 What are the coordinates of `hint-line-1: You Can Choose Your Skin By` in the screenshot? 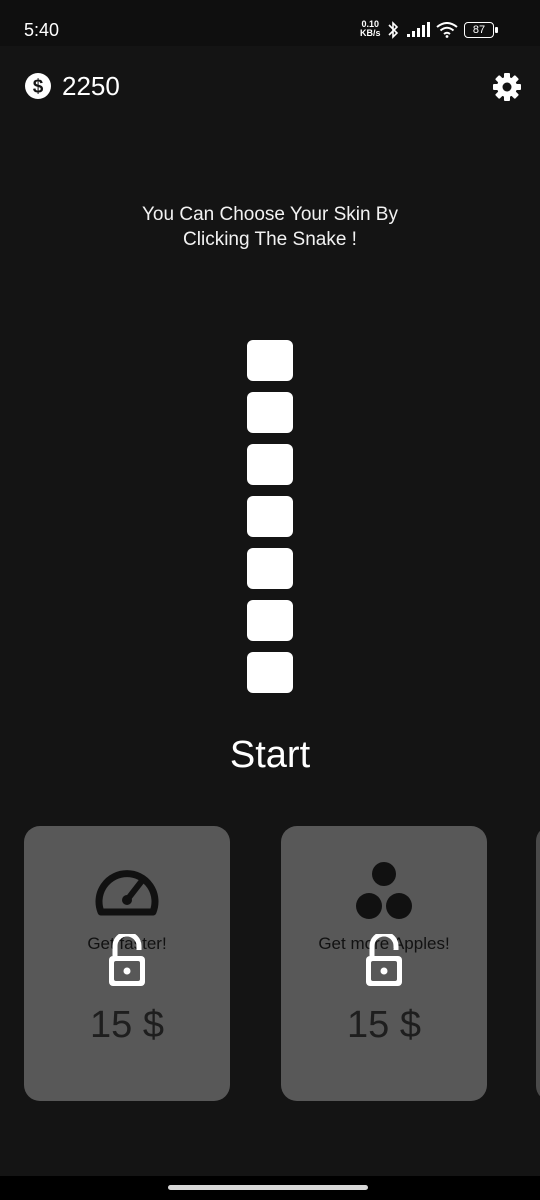 It's located at (270, 214).